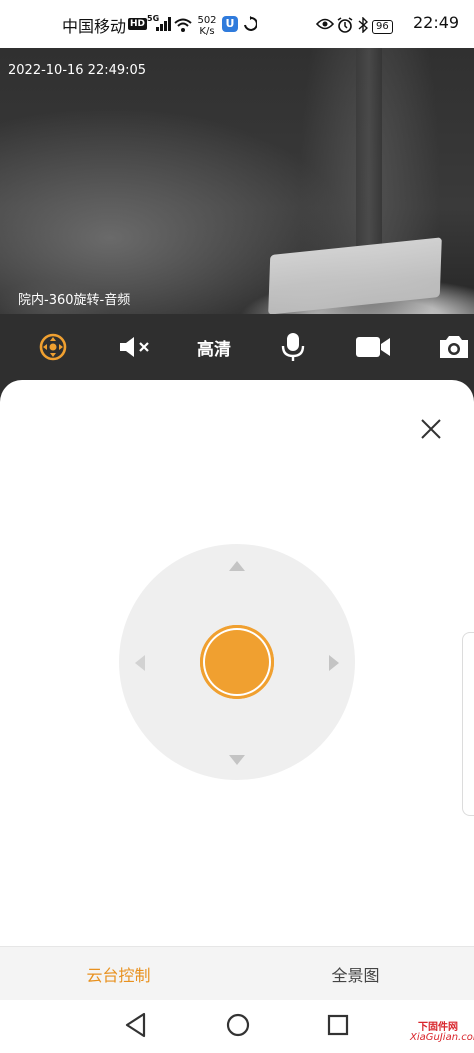 The width and height of the screenshot is (474, 1053). I want to click on status-bar: 中国移动 HD 5G 502 K/s U 96 22:49, so click(237, 24).